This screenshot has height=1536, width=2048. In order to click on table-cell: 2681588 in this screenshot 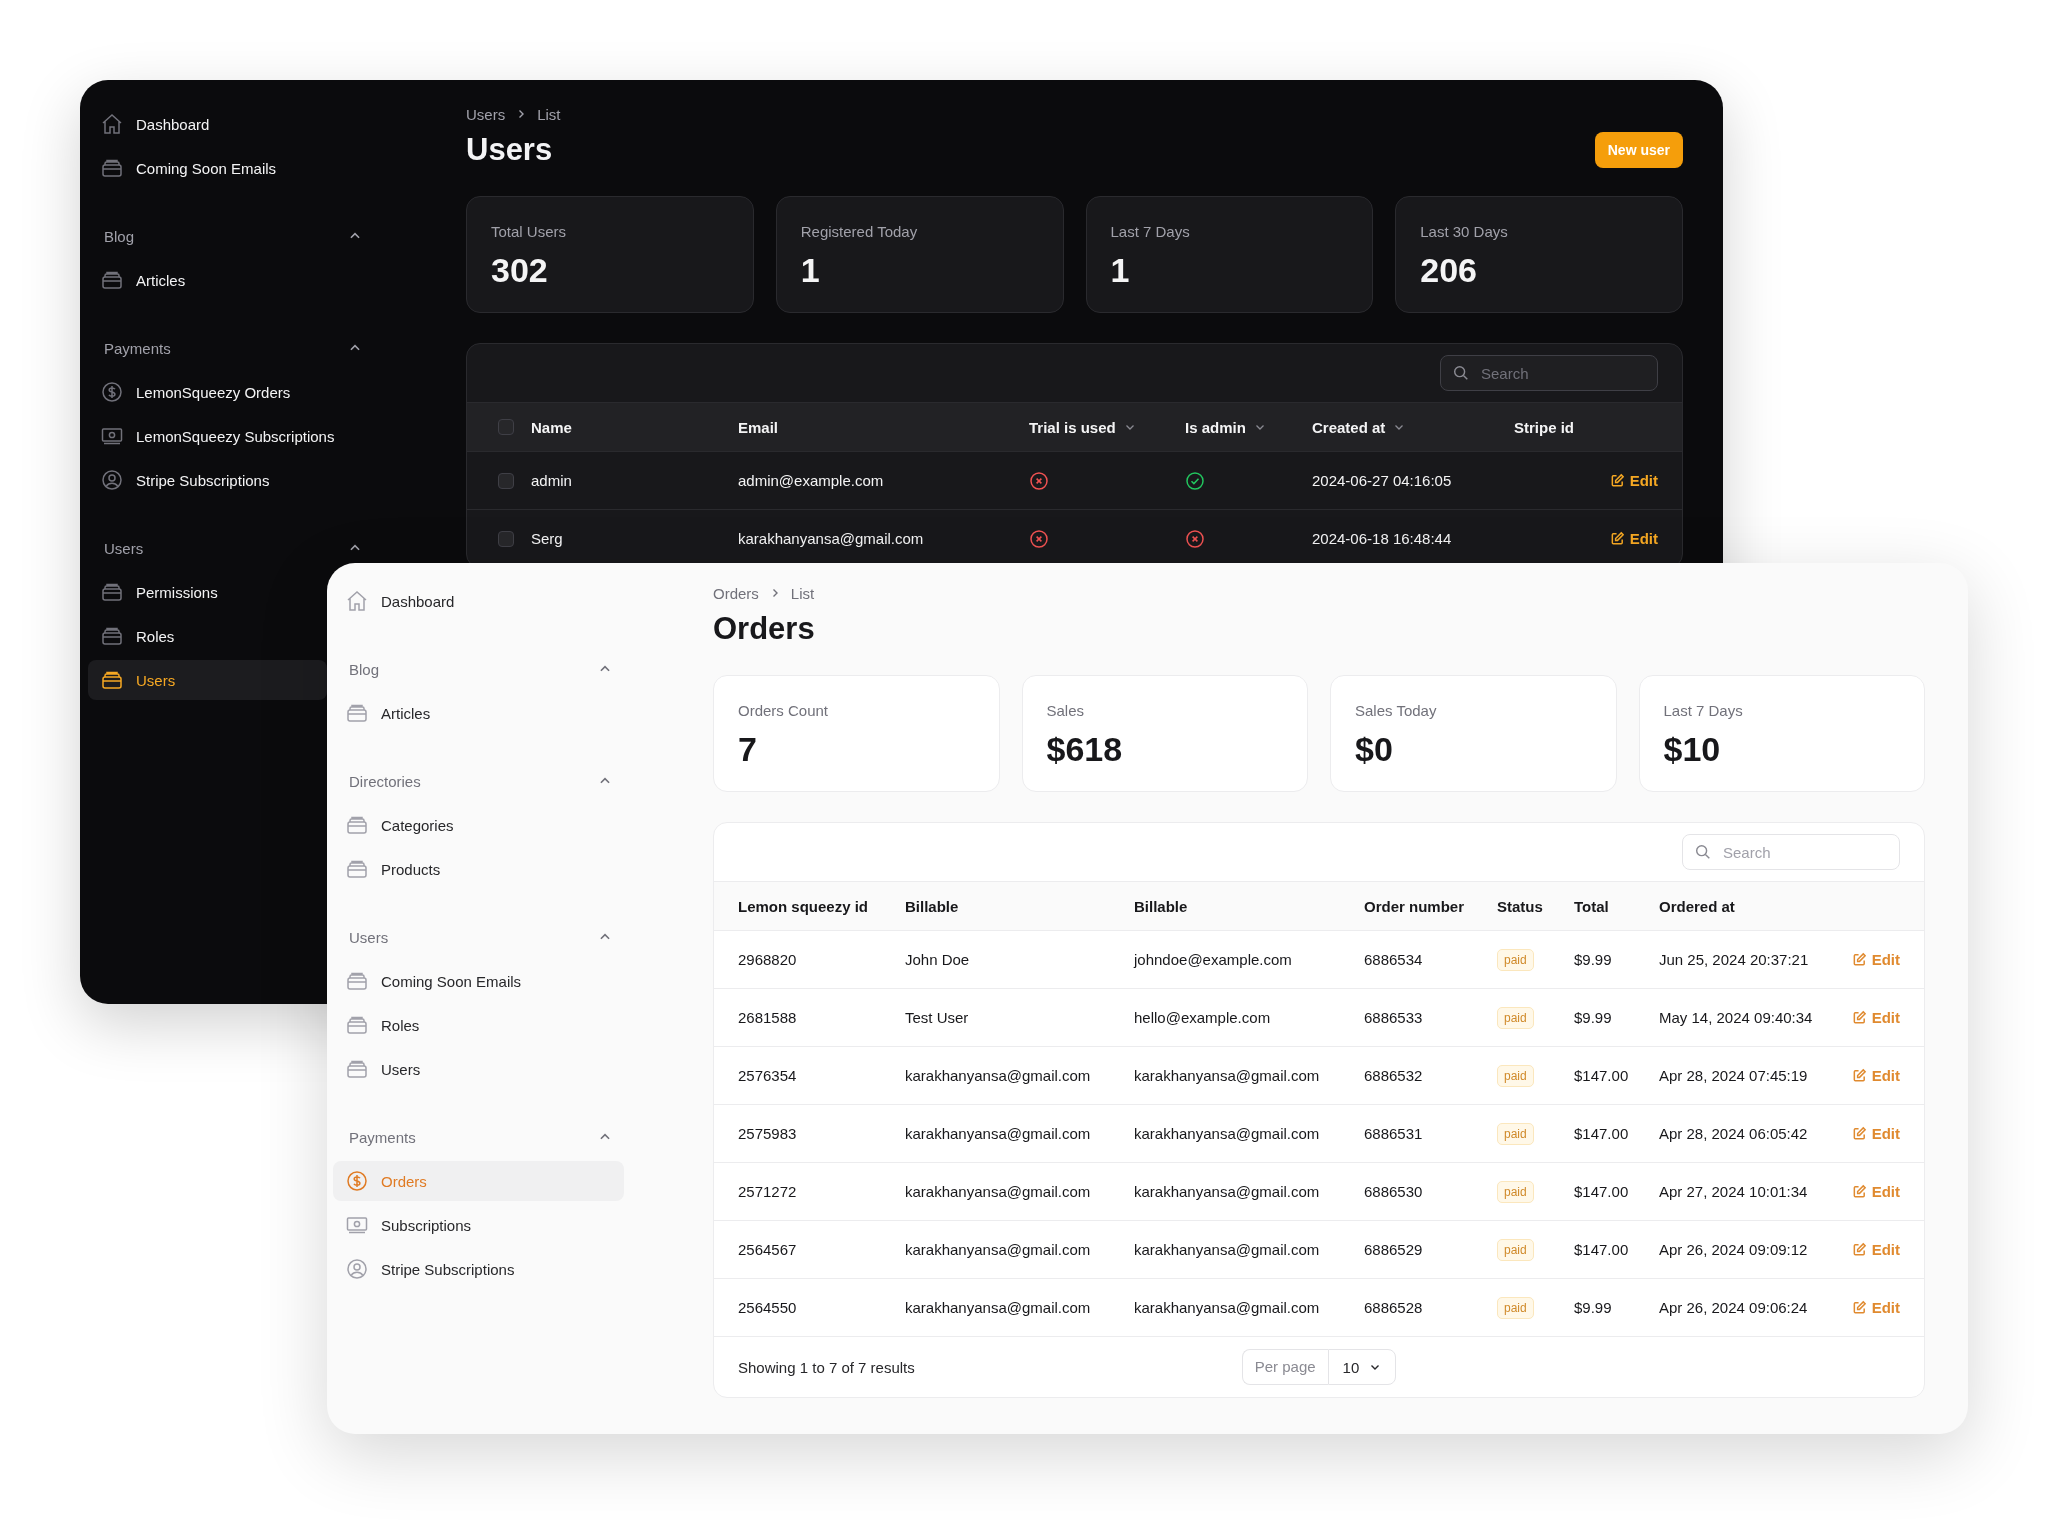, I will do `click(767, 1017)`.